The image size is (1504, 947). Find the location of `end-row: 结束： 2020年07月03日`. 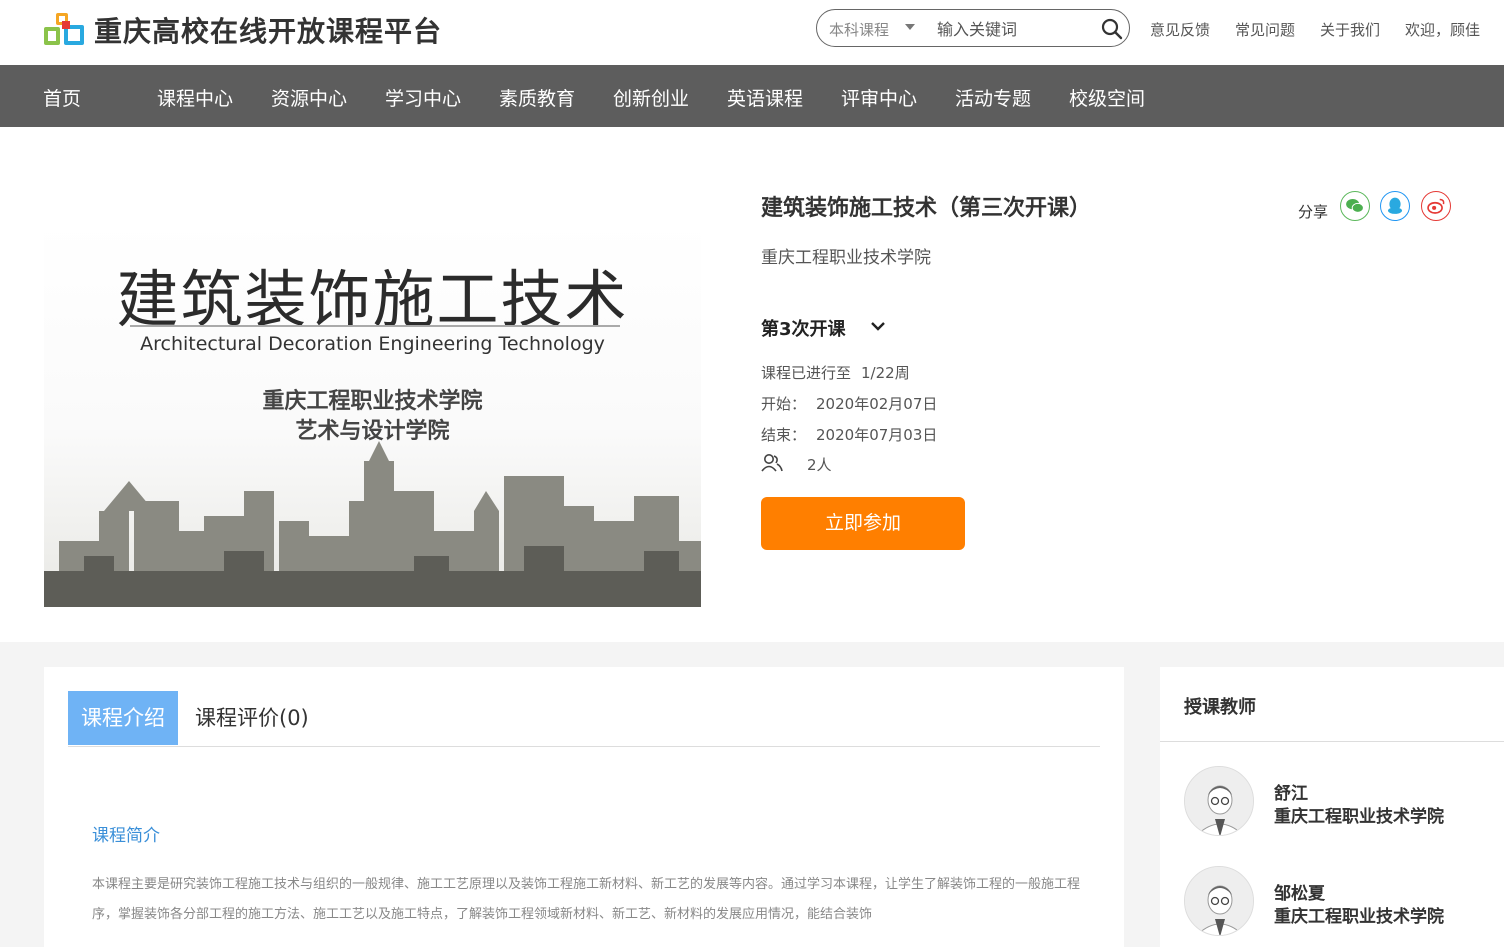

end-row: 结束： 2020年07月03日 is located at coordinates (849, 434).